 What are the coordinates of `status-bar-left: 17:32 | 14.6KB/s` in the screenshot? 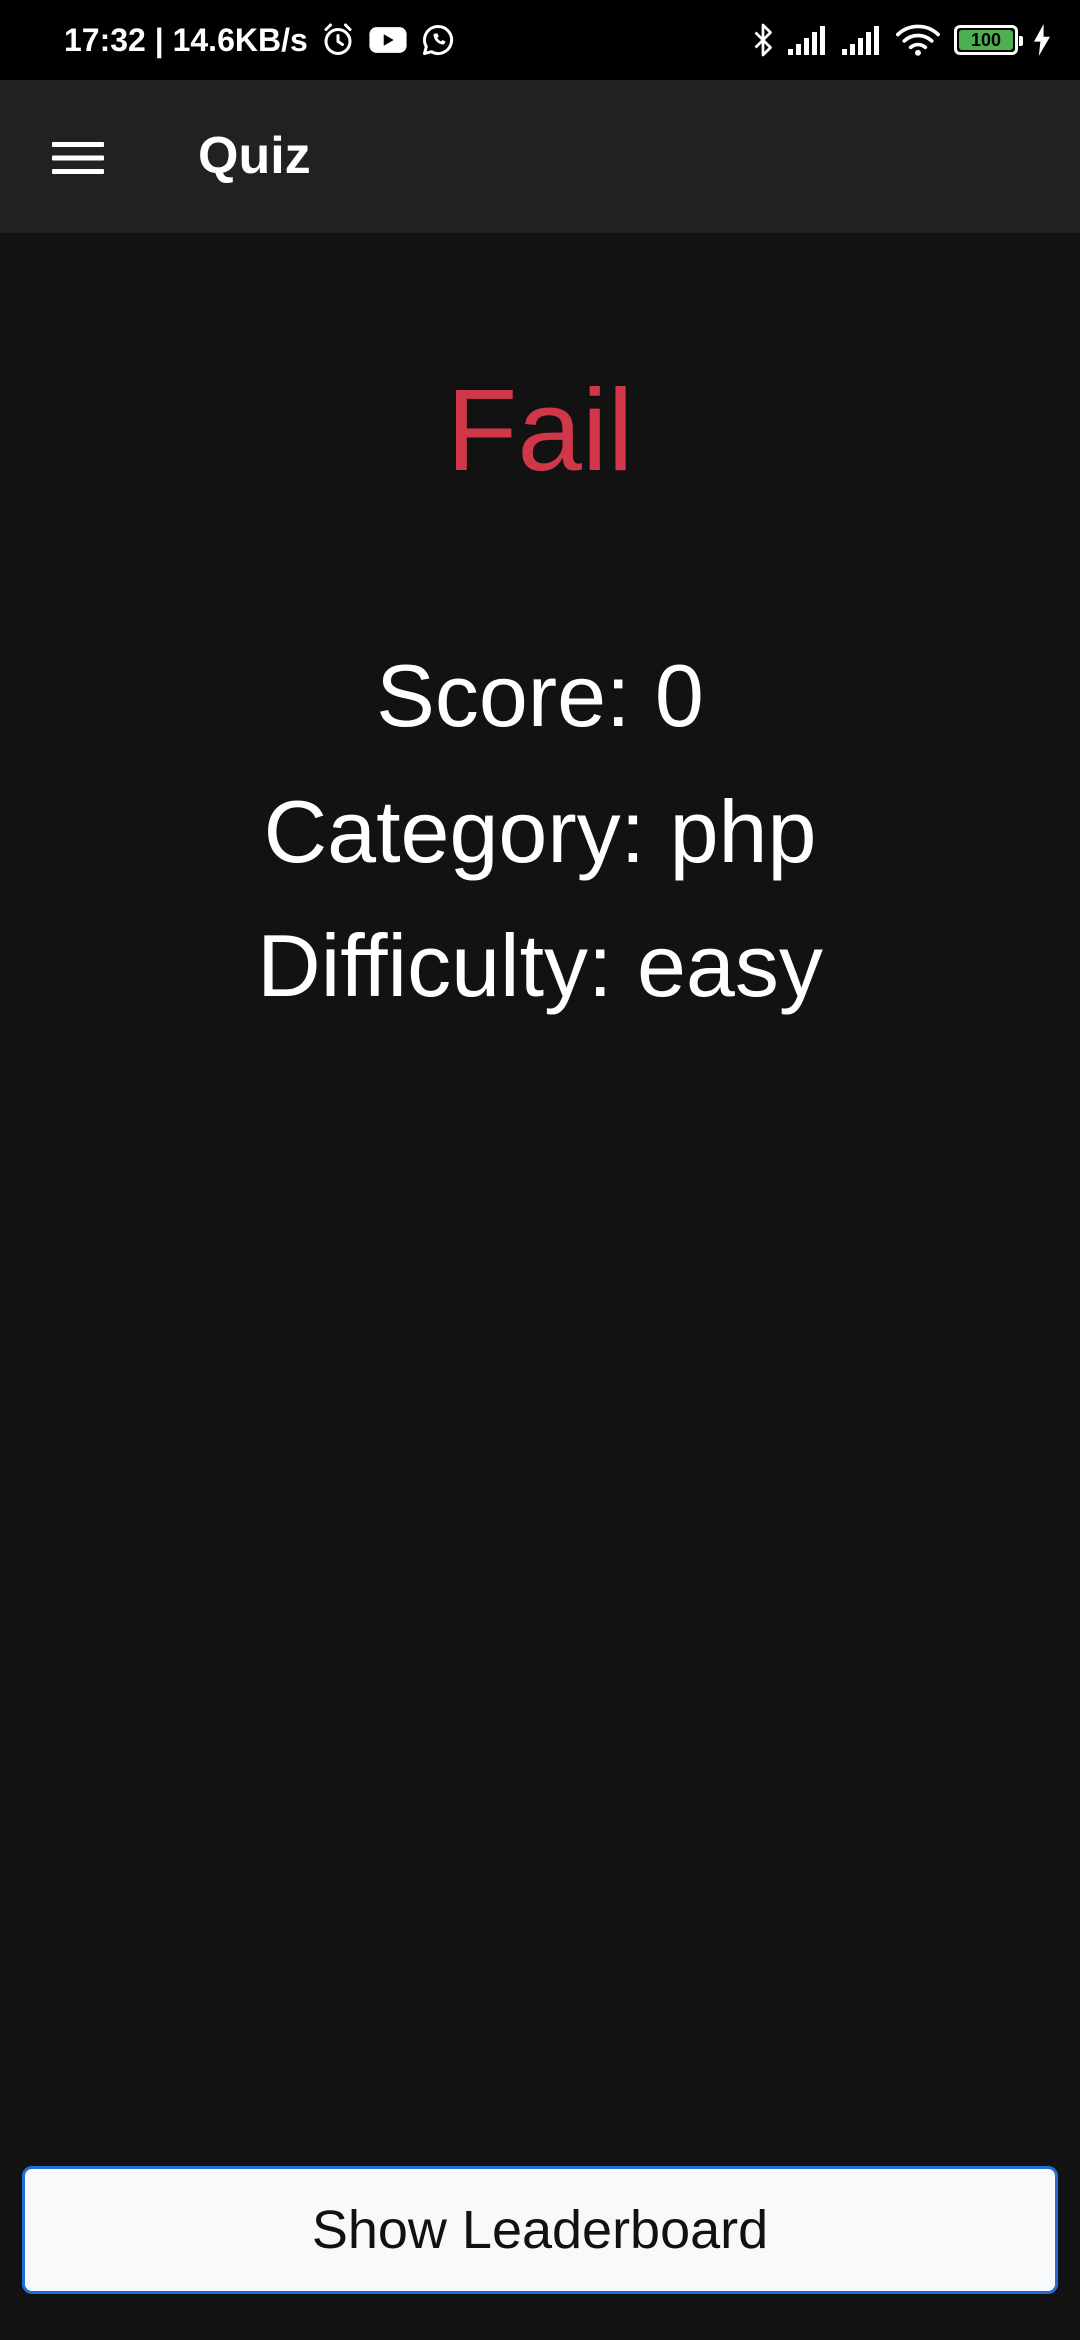 It's located at (261, 40).